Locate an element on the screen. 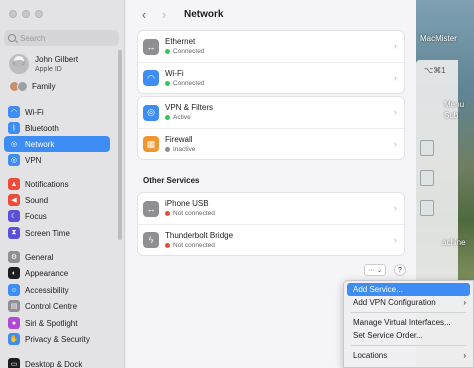  sidebar-item-label: Control Centre is located at coordinates (51, 306).